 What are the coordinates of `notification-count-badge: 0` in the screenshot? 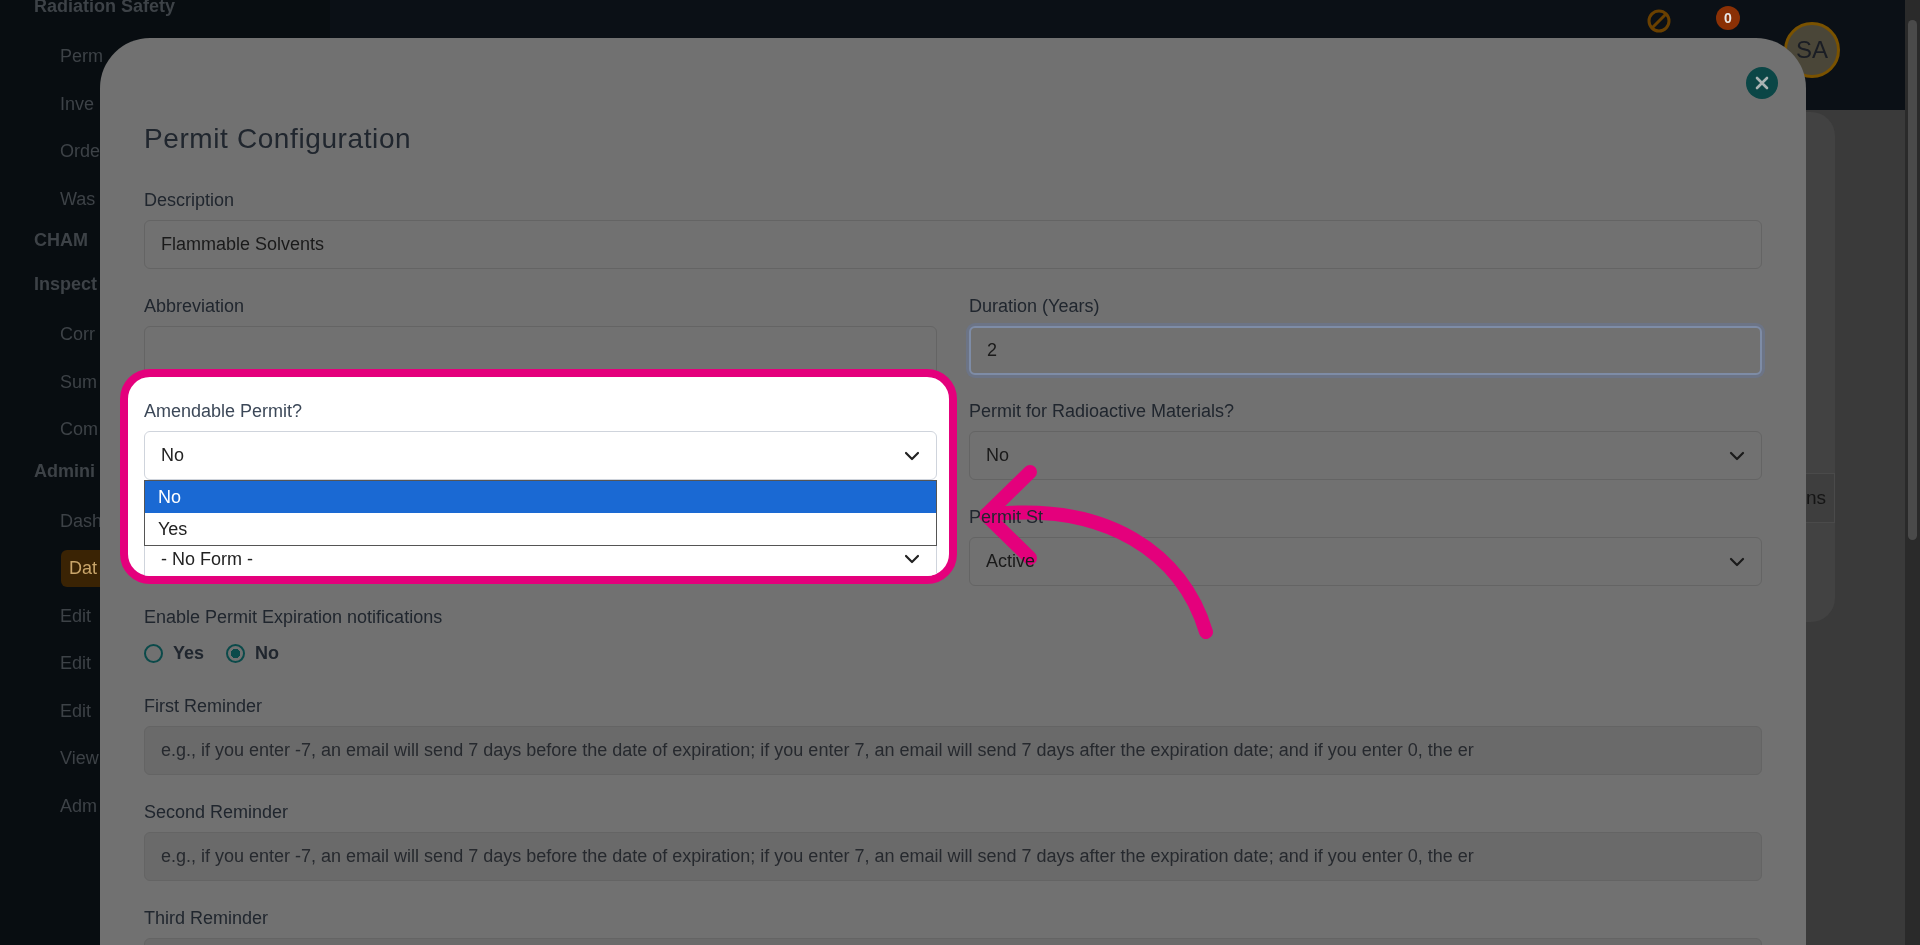 It's located at (1728, 18).